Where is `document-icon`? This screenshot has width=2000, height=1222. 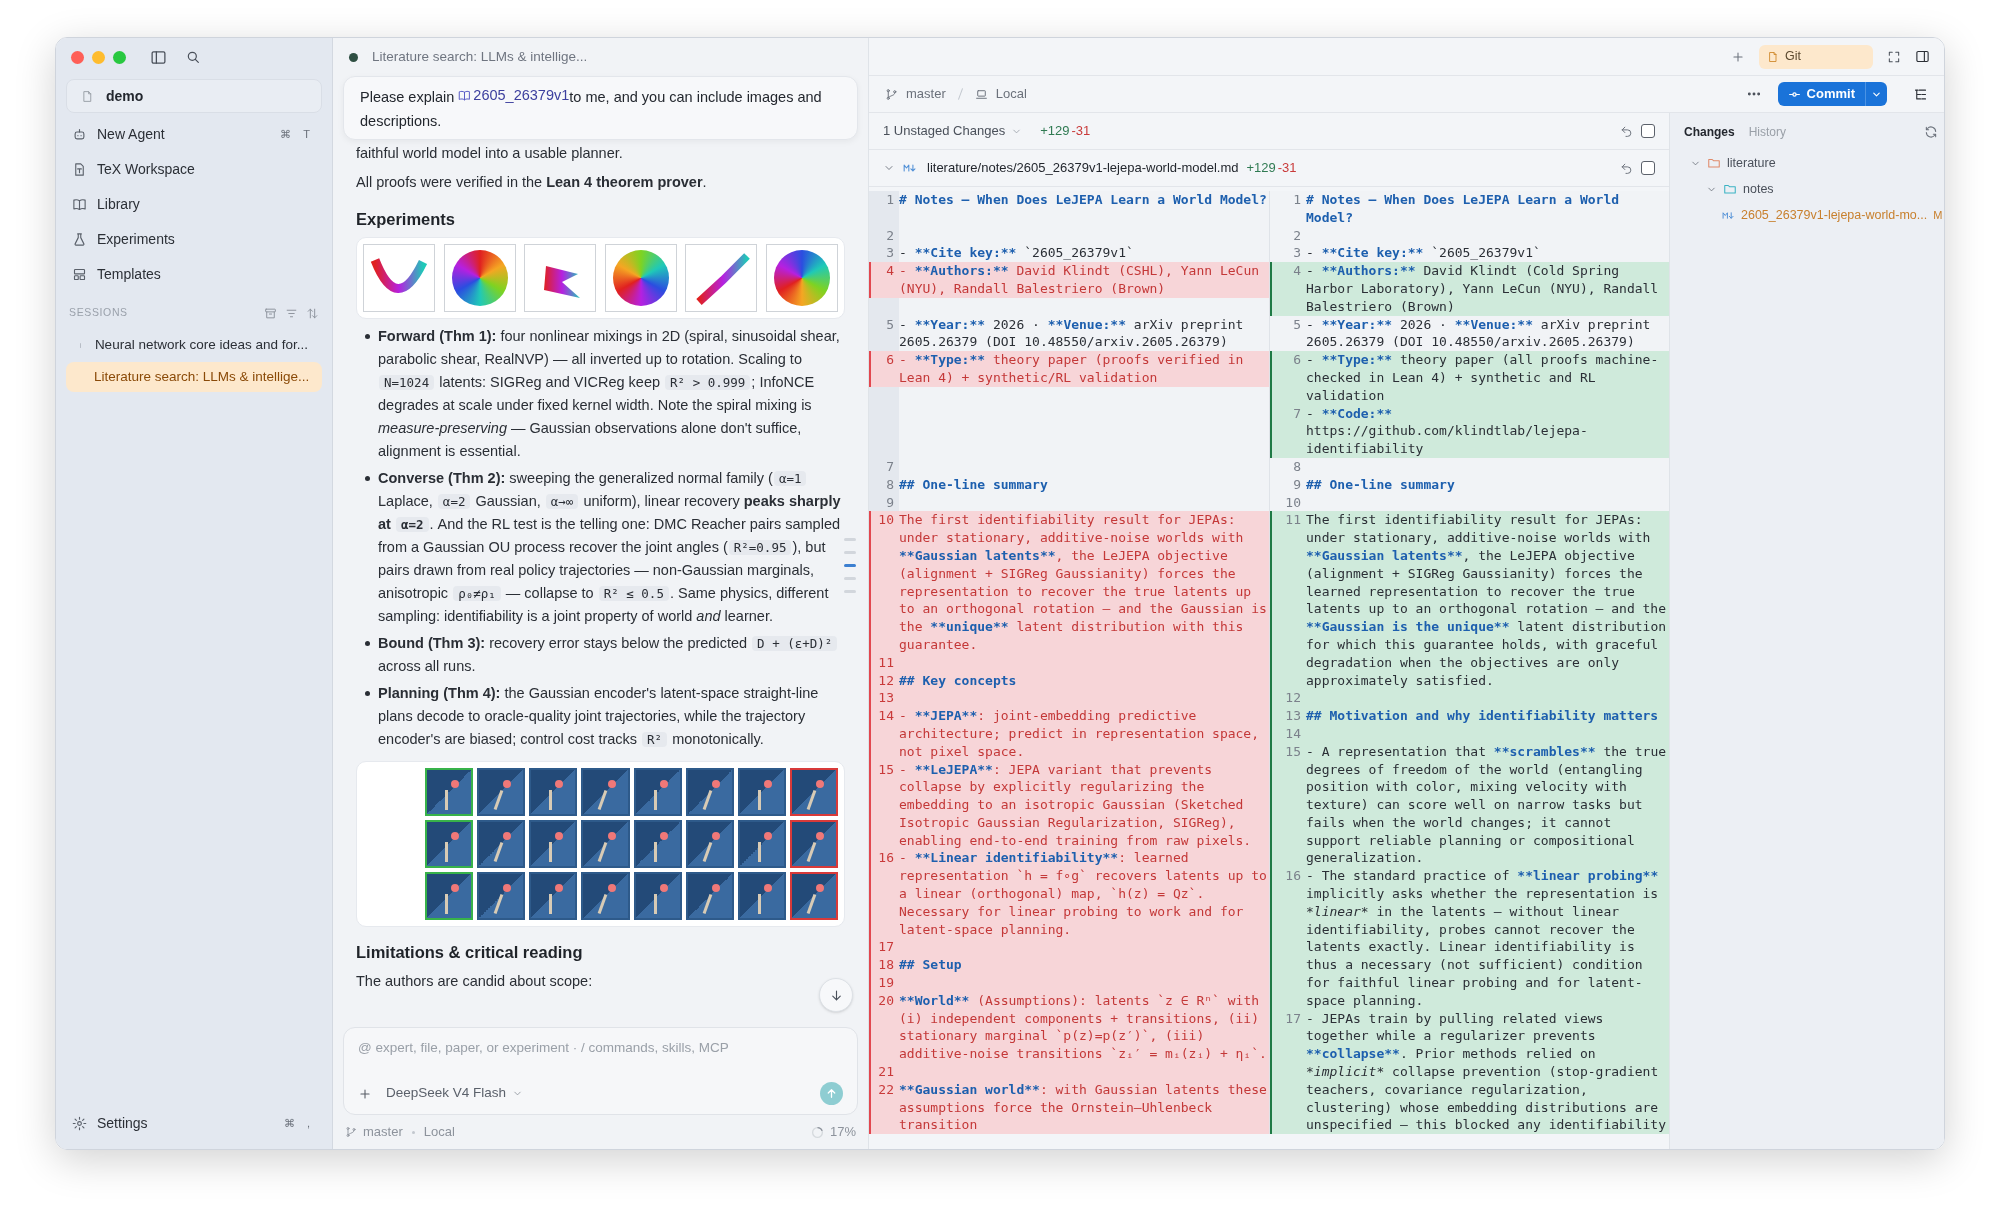 document-icon is located at coordinates (79, 169).